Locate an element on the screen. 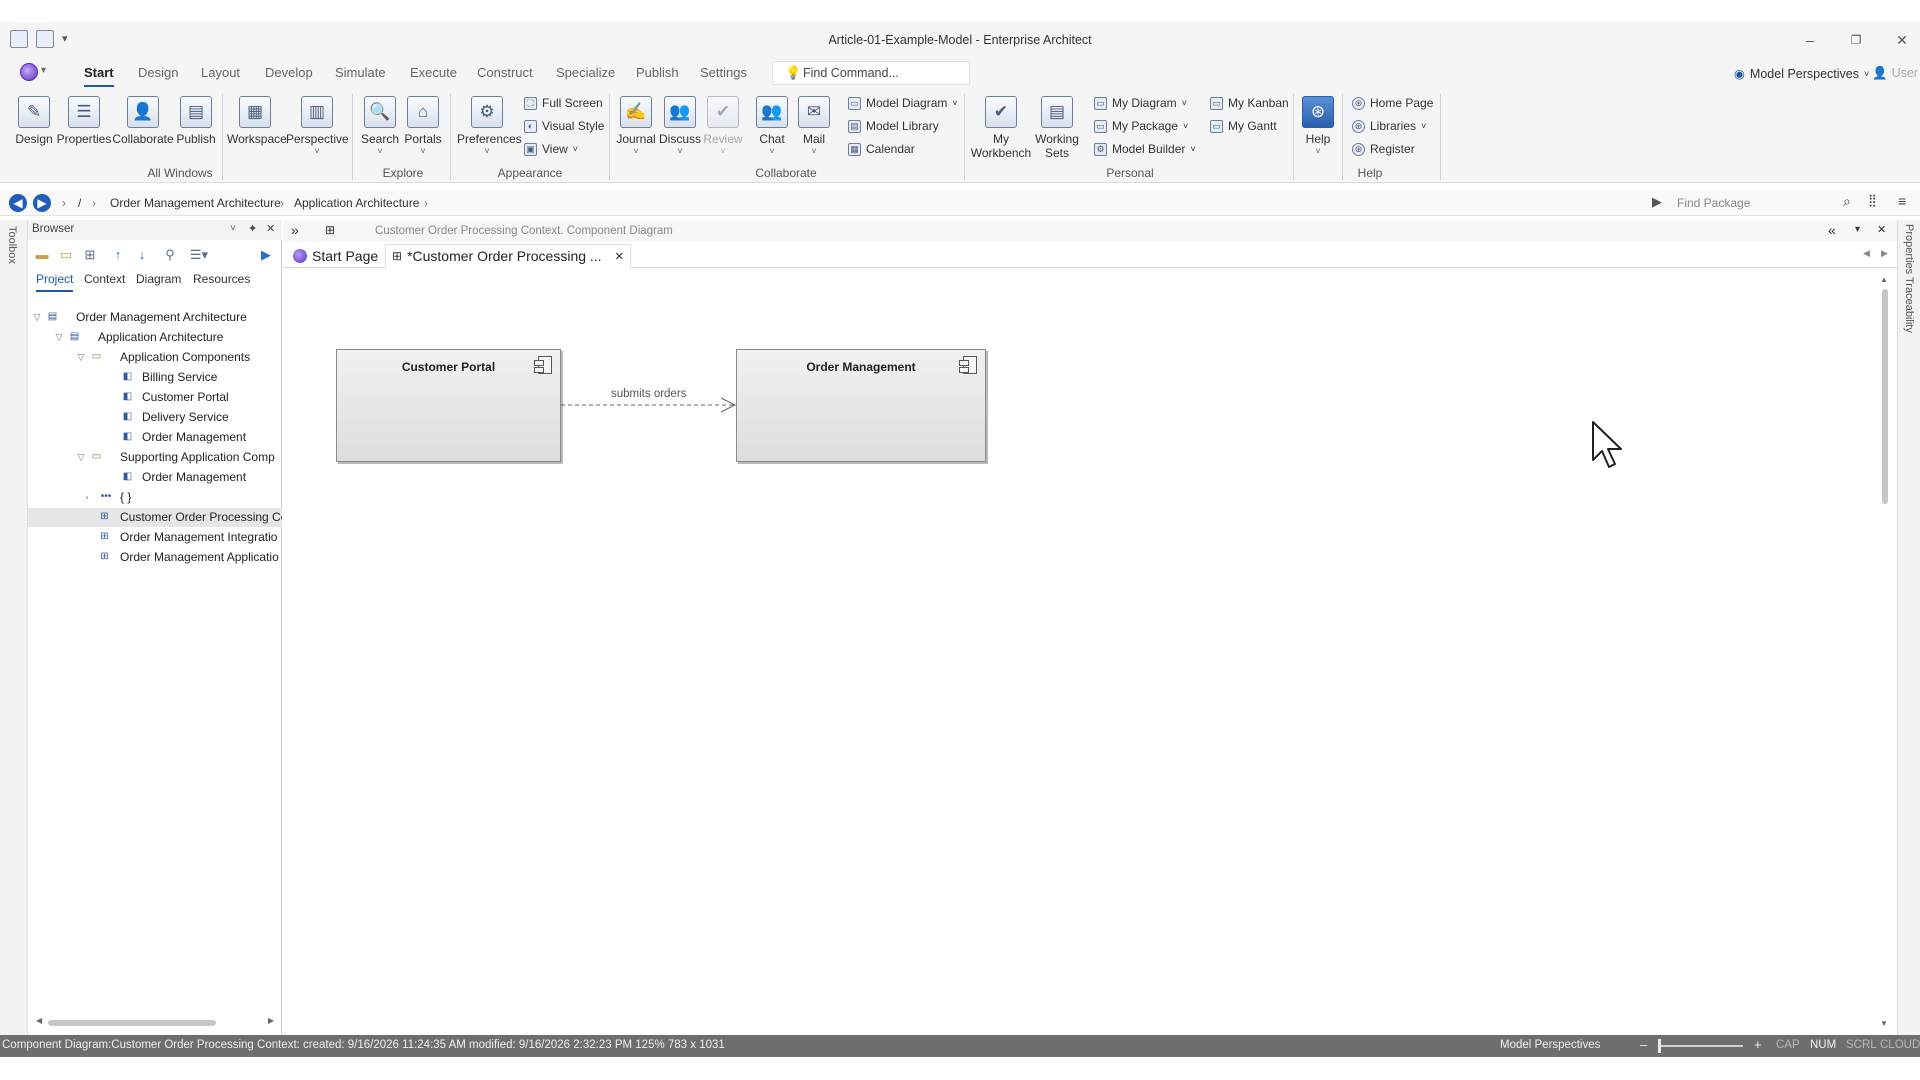 Image resolution: width=1920 pixels, height=1080 pixels. close-tab-icon: ✕ is located at coordinates (619, 256).